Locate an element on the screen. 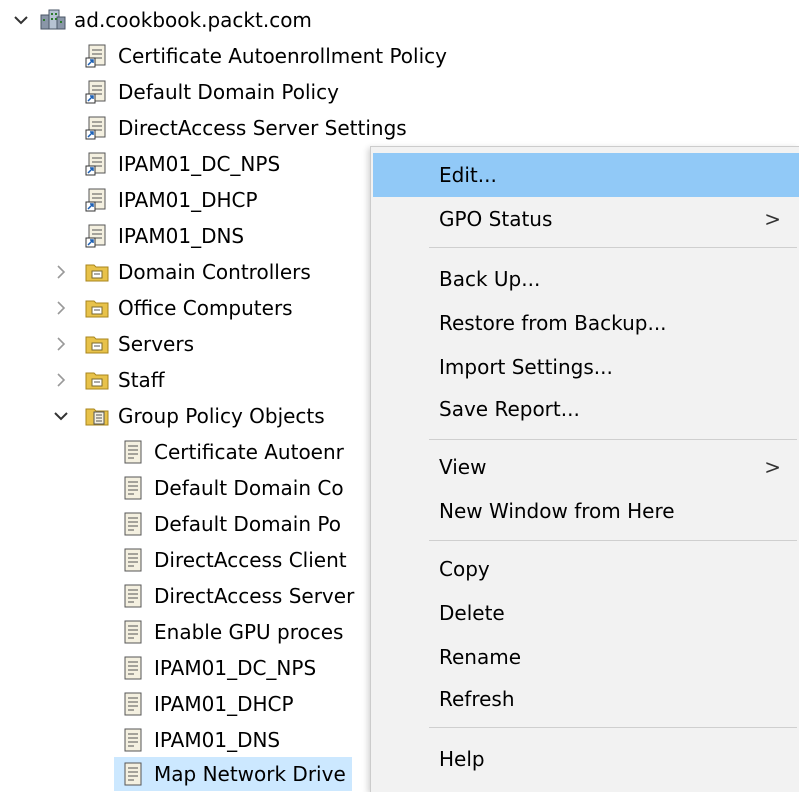 This screenshot has width=799, height=792. tree-node-ou: Staff is located at coordinates (85, 380).